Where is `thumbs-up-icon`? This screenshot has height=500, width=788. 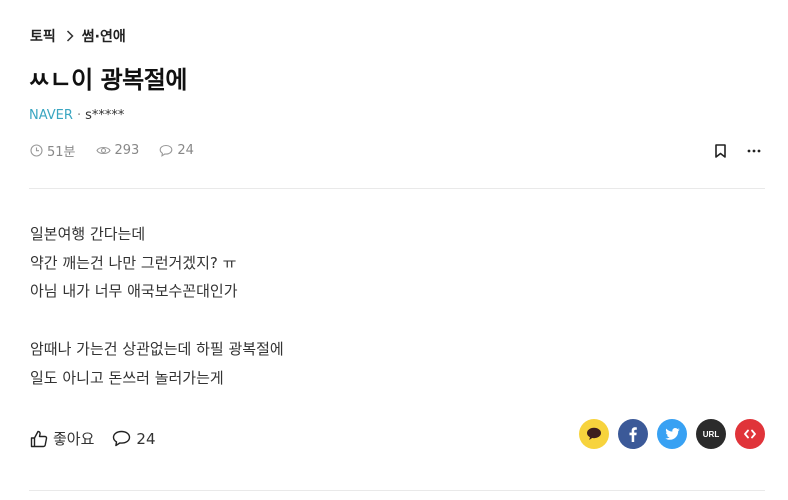
thumbs-up-icon is located at coordinates (39, 438).